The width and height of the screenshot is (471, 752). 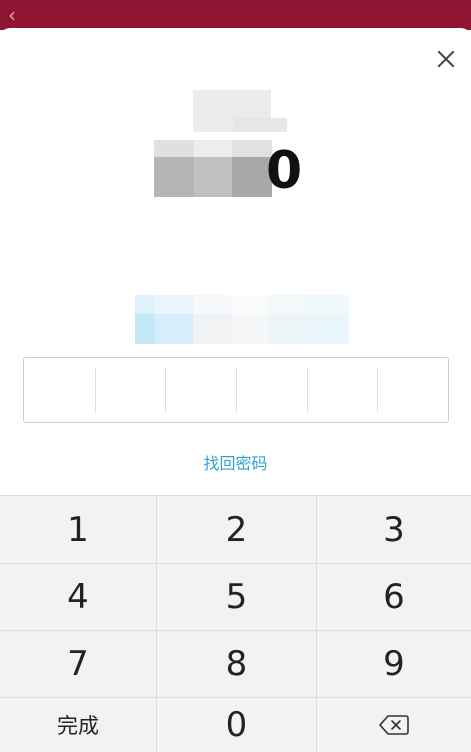 I want to click on key-7: 7, so click(x=78, y=664).